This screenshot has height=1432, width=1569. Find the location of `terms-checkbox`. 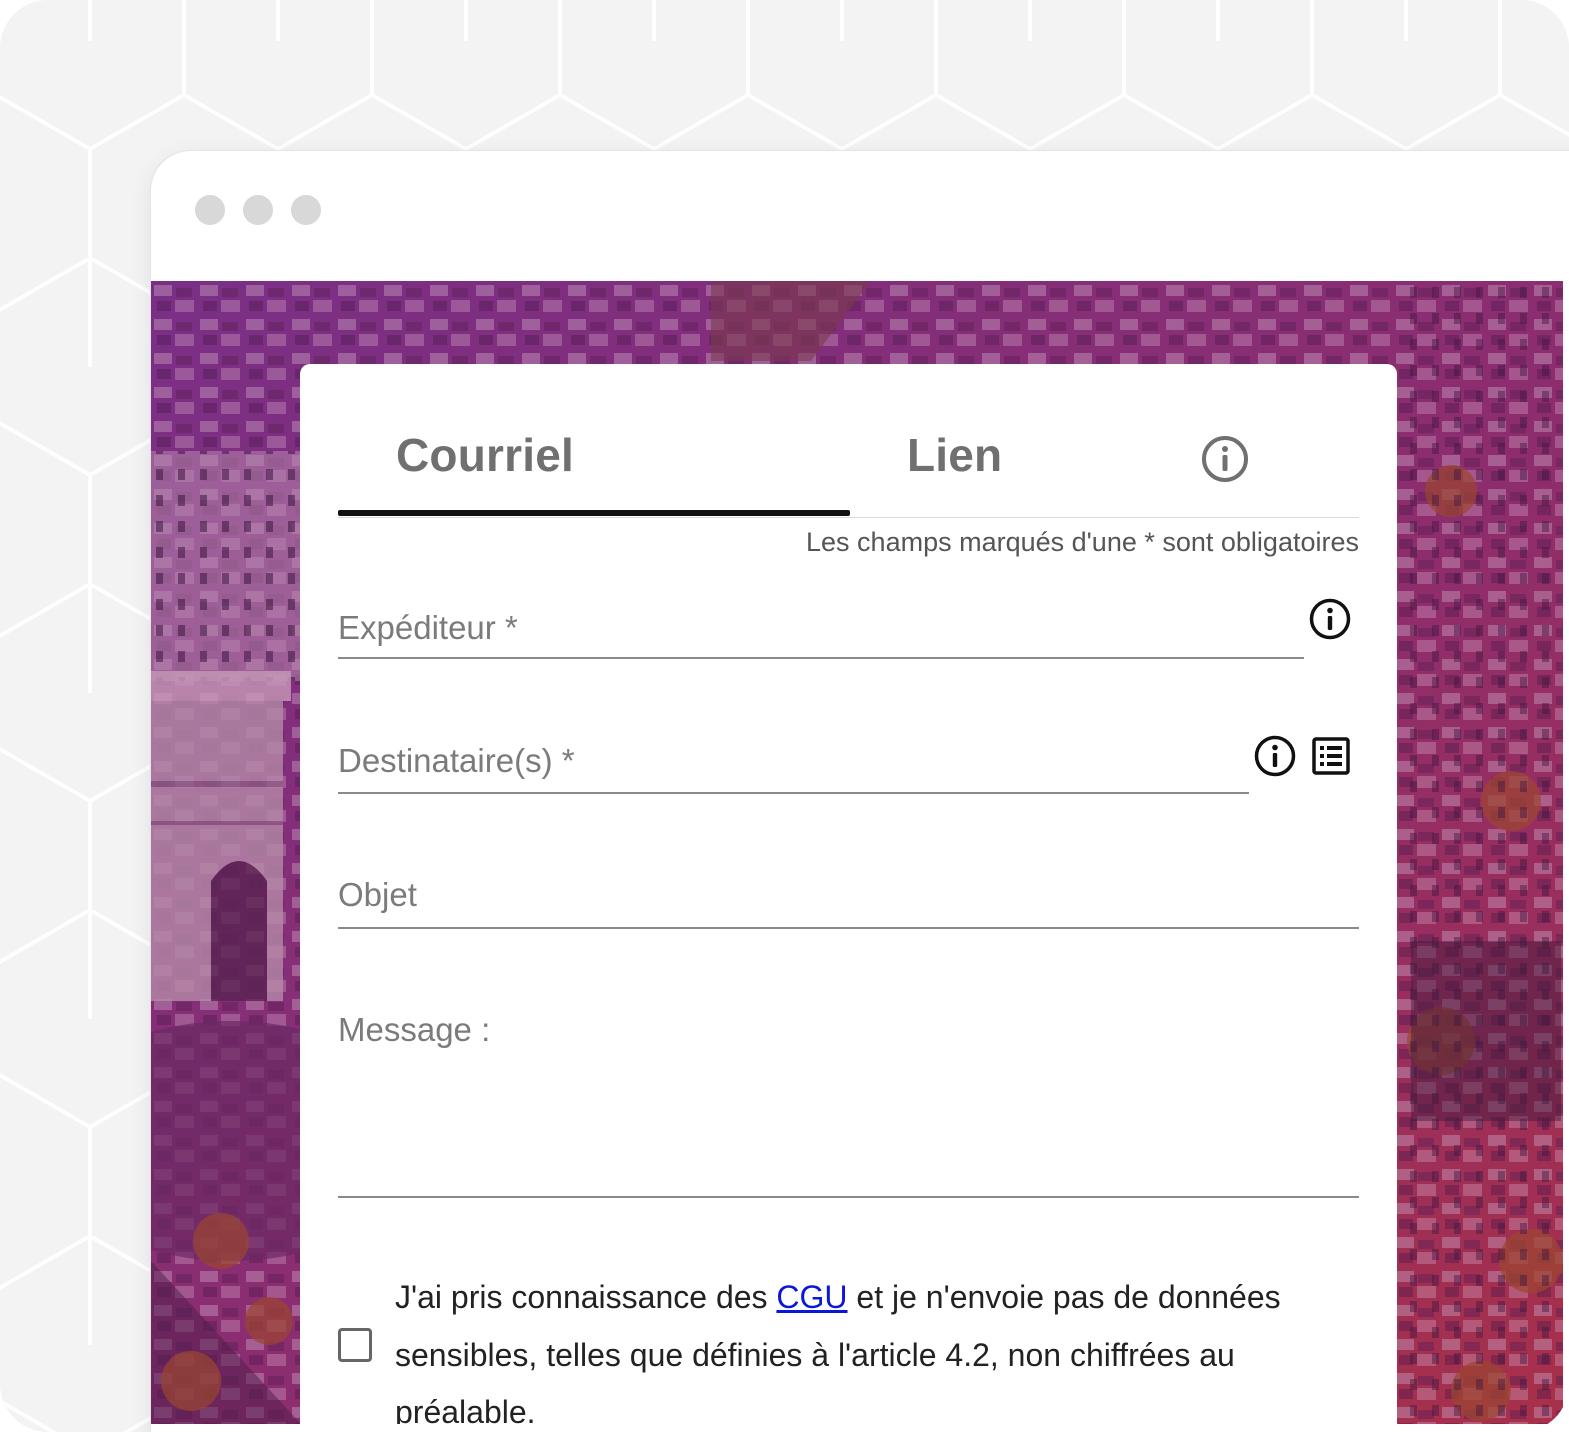

terms-checkbox is located at coordinates (355, 1345).